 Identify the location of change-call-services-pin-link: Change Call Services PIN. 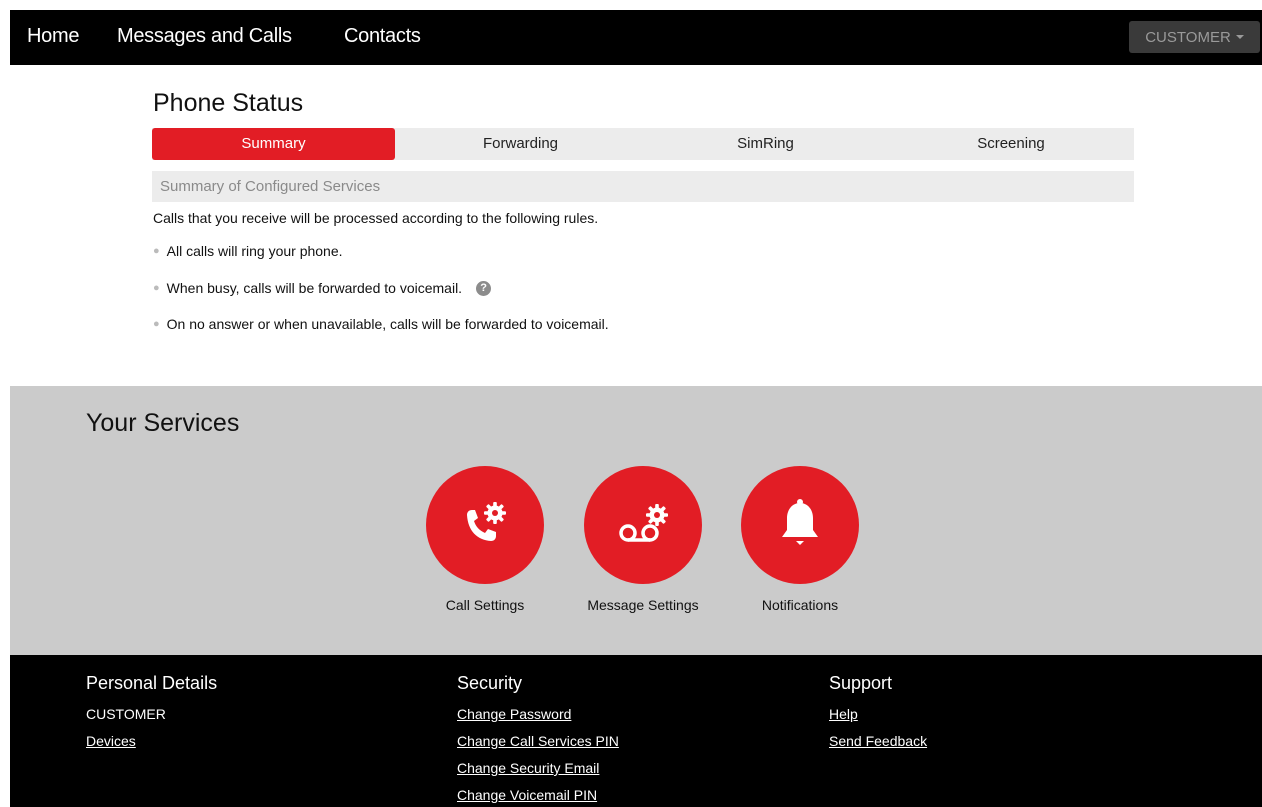
(538, 741).